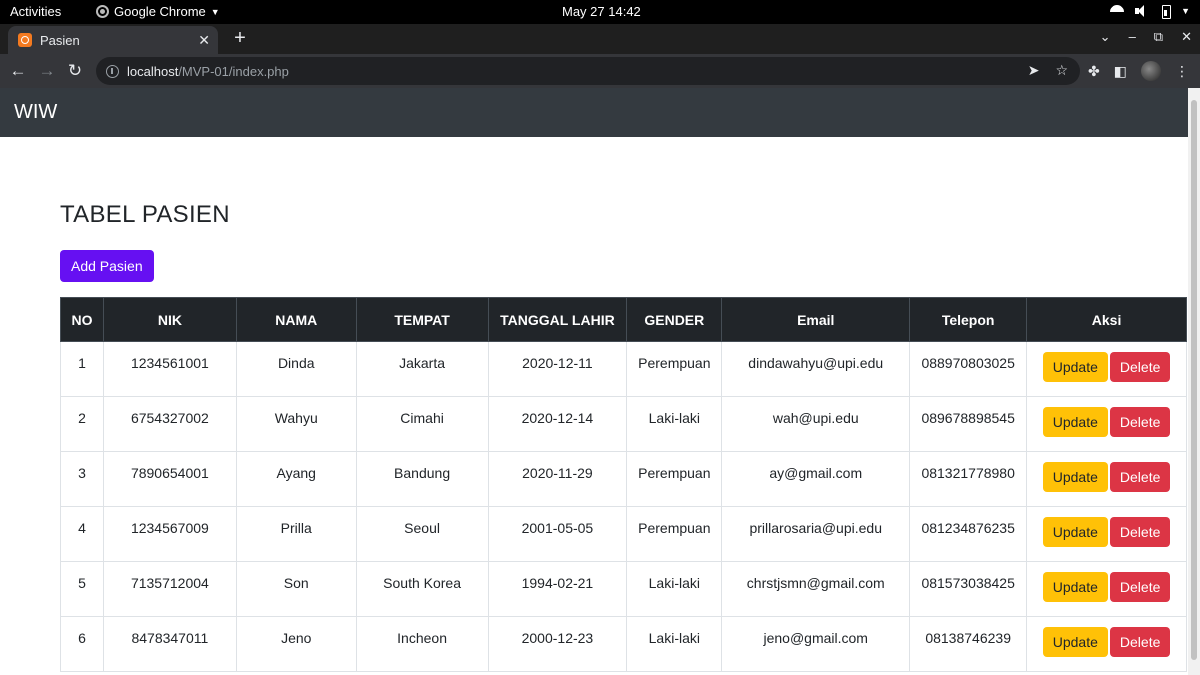 The width and height of the screenshot is (1200, 675). What do you see at coordinates (35, 11) in the screenshot?
I see `activities-button: Activities` at bounding box center [35, 11].